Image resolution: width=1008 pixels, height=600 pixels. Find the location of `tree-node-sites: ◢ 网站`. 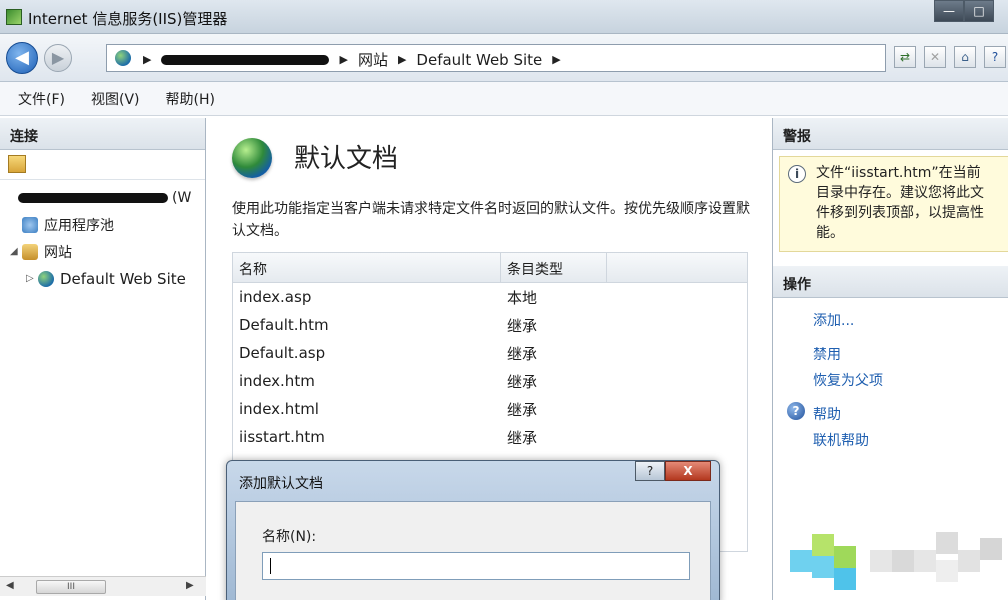

tree-node-sites: ◢ 网站 is located at coordinates (102, 251).